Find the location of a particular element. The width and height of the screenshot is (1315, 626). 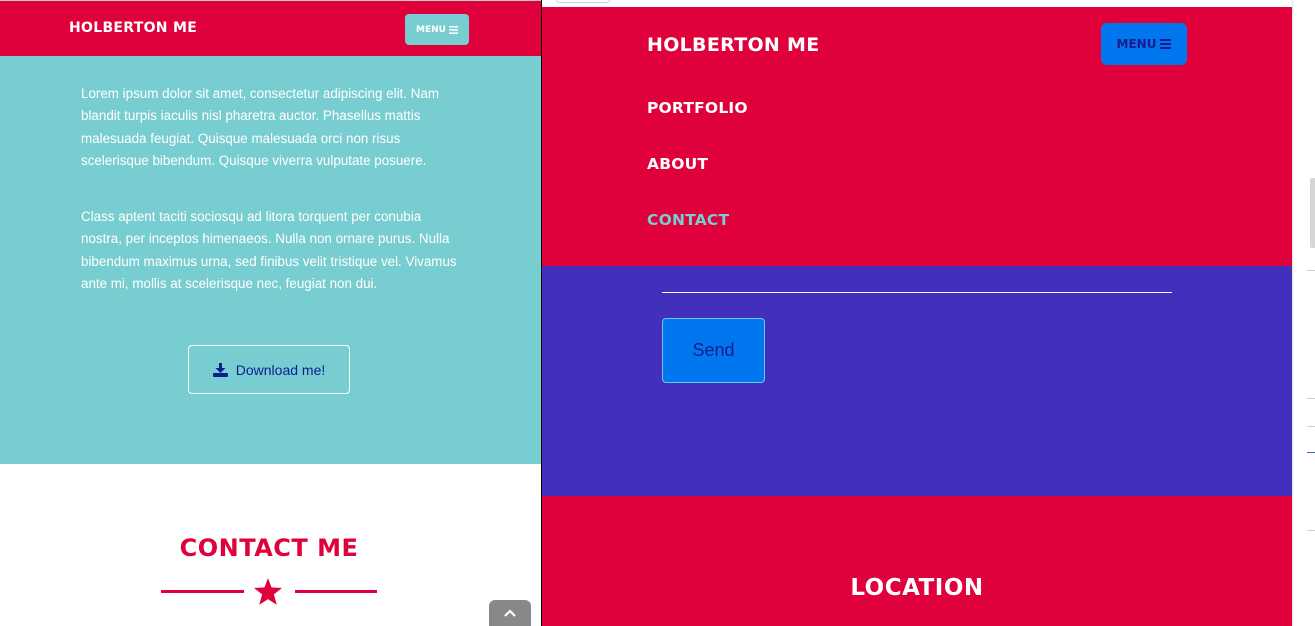

download-button: Download me! is located at coordinates (269, 369).